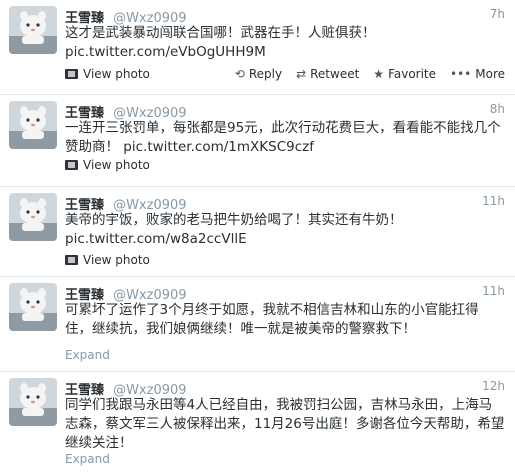 This screenshot has height=474, width=515. I want to click on tweet-header: 王雪臻 @Wxz0909 7h, so click(285, 16).